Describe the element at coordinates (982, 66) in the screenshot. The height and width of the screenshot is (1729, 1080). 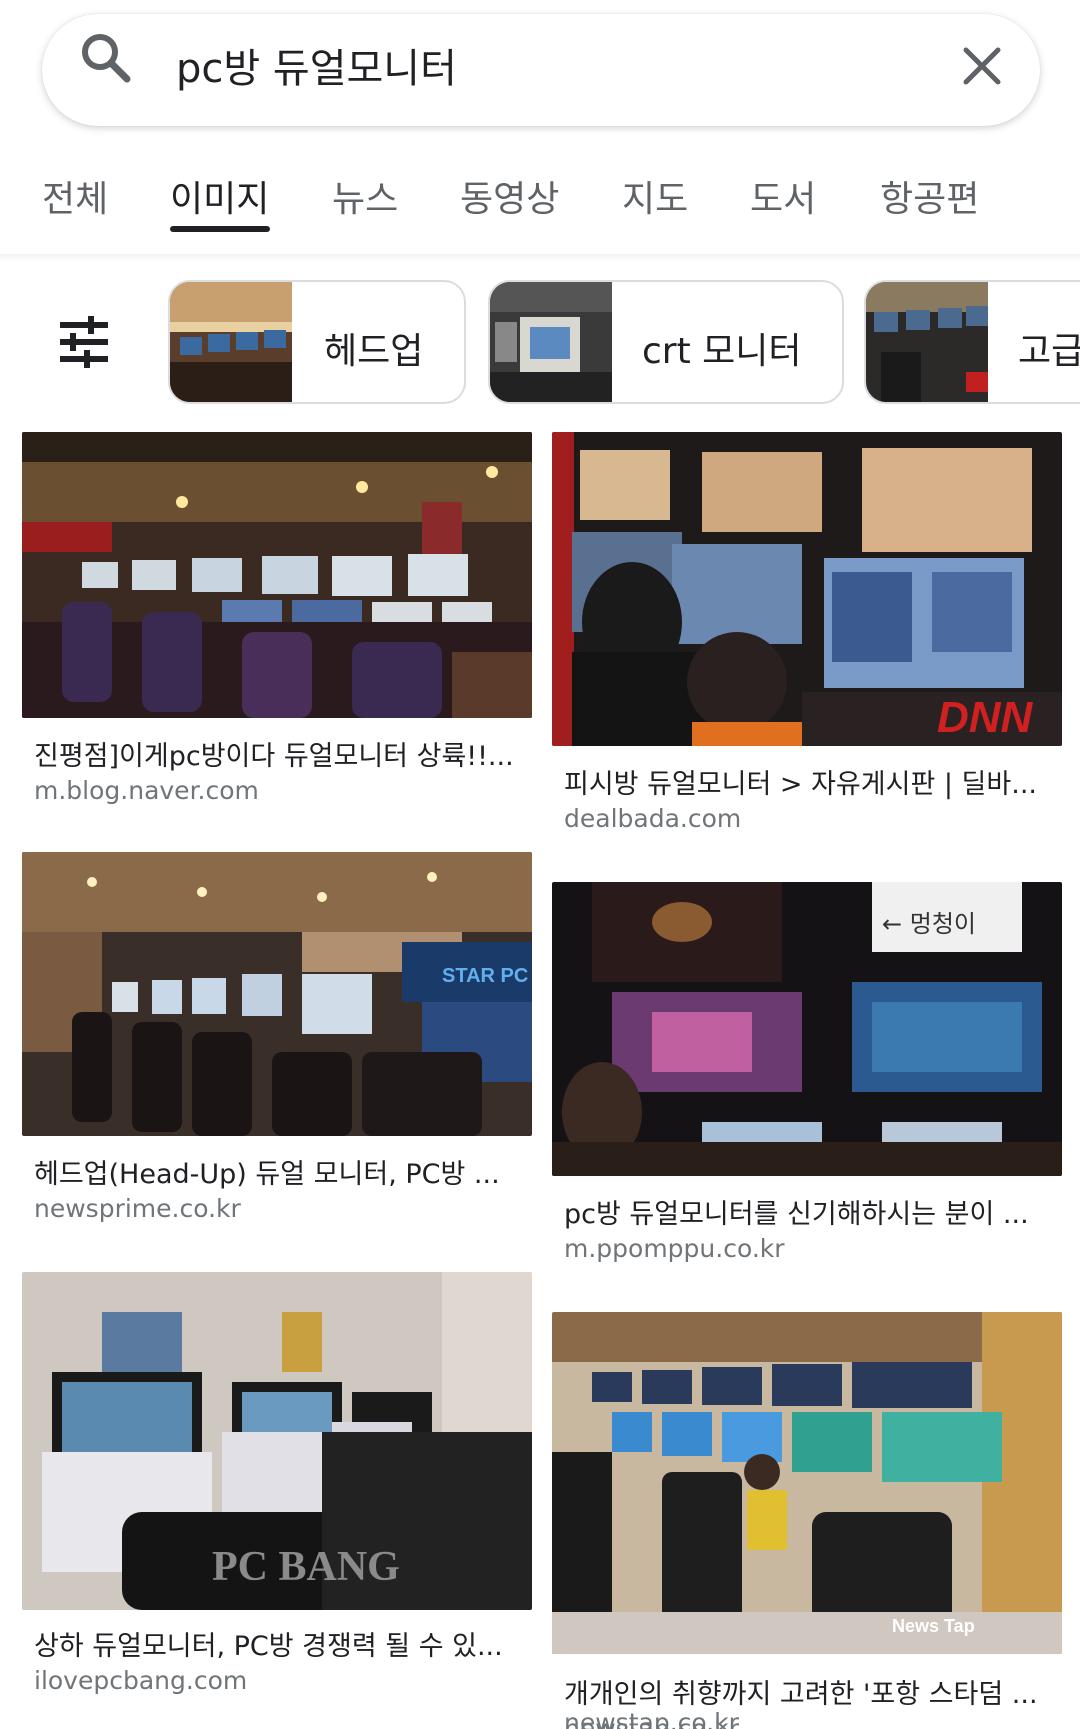
I see `close-icon` at that location.